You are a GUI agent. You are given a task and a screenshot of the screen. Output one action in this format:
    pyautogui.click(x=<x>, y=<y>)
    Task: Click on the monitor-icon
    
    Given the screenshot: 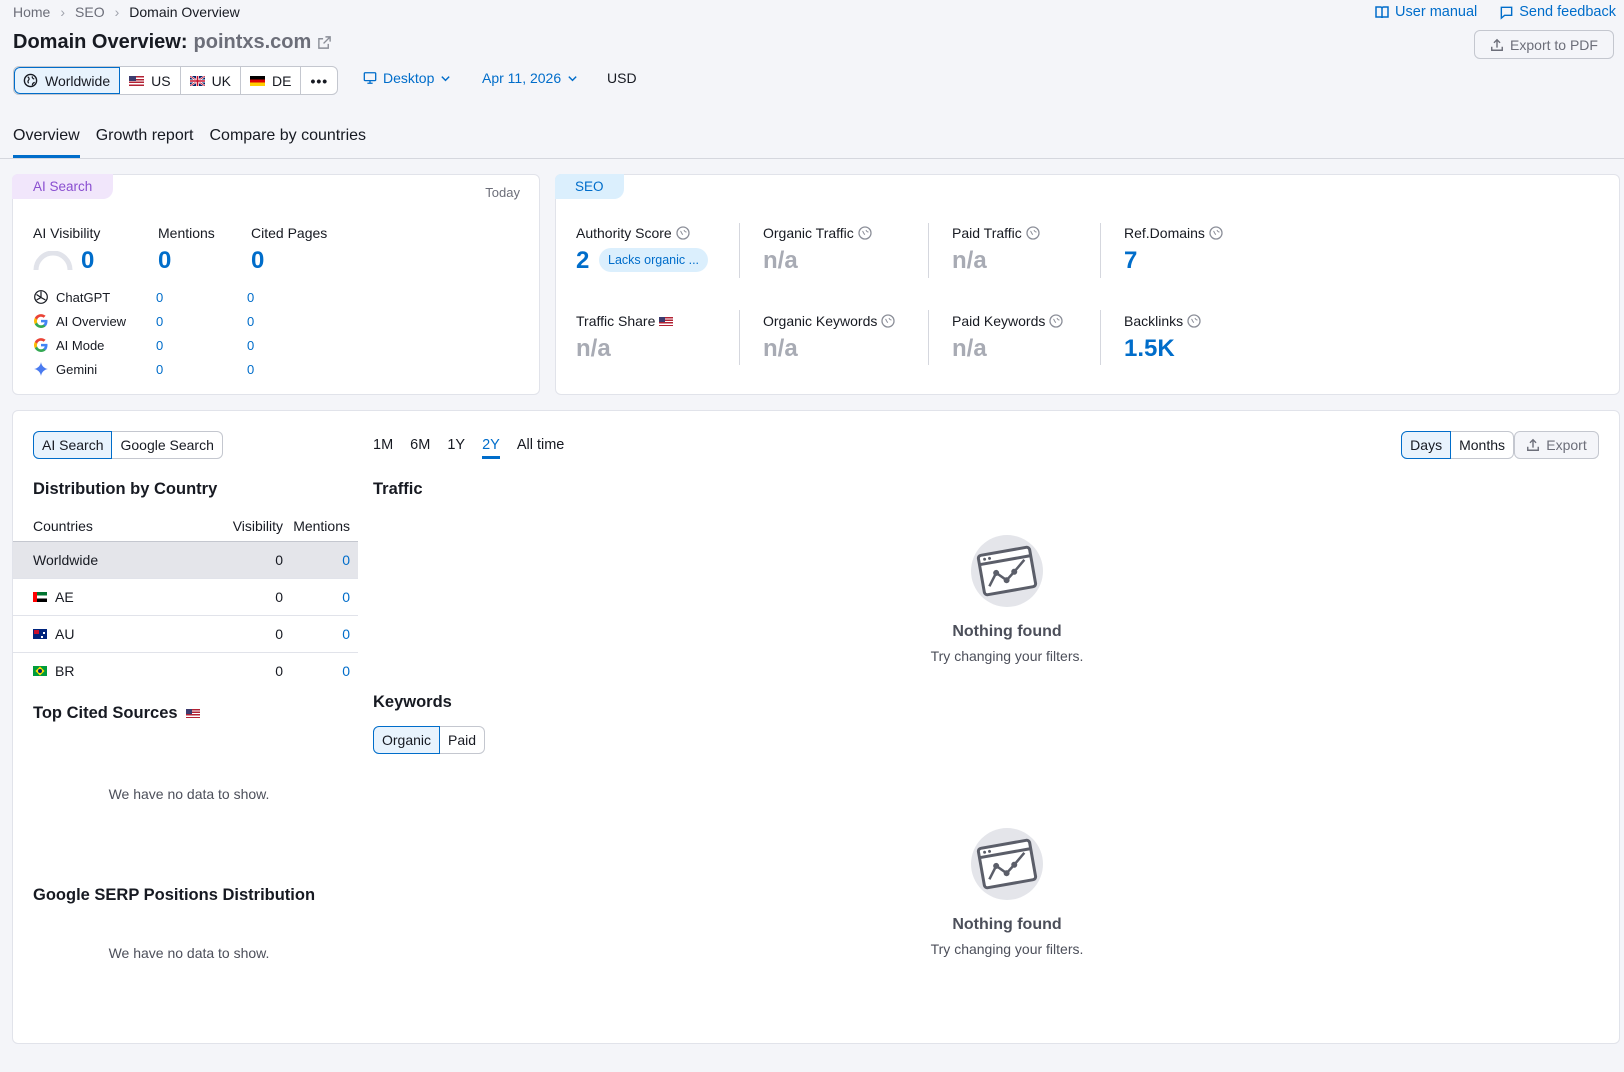 What is the action you would take?
    pyautogui.click(x=370, y=78)
    